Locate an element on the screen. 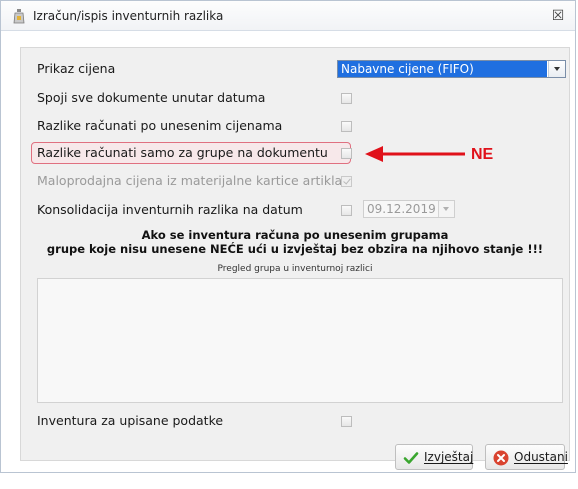 This screenshot has height=489, width=578. diff-groups-only-checkbox is located at coordinates (346, 153).